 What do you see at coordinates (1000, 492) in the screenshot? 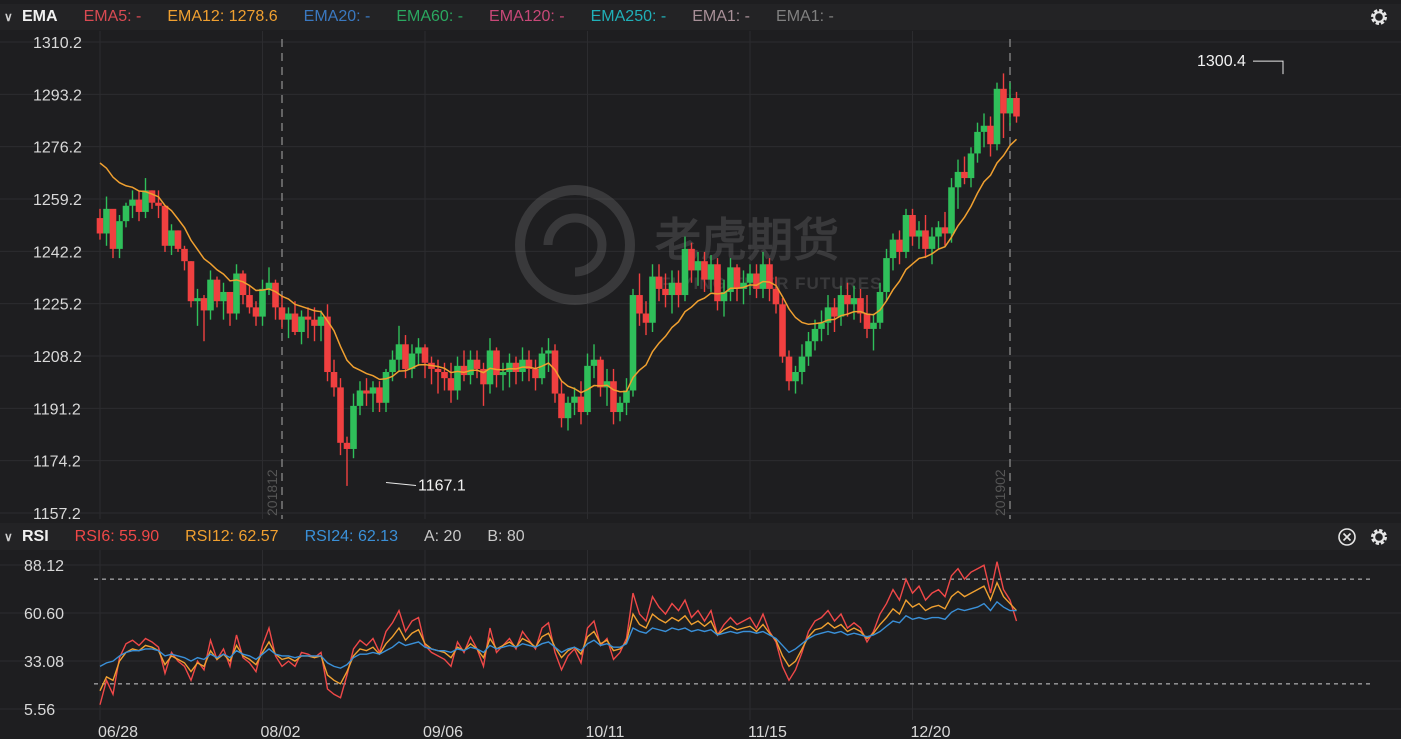
I see `month-marker-label: 201902` at bounding box center [1000, 492].